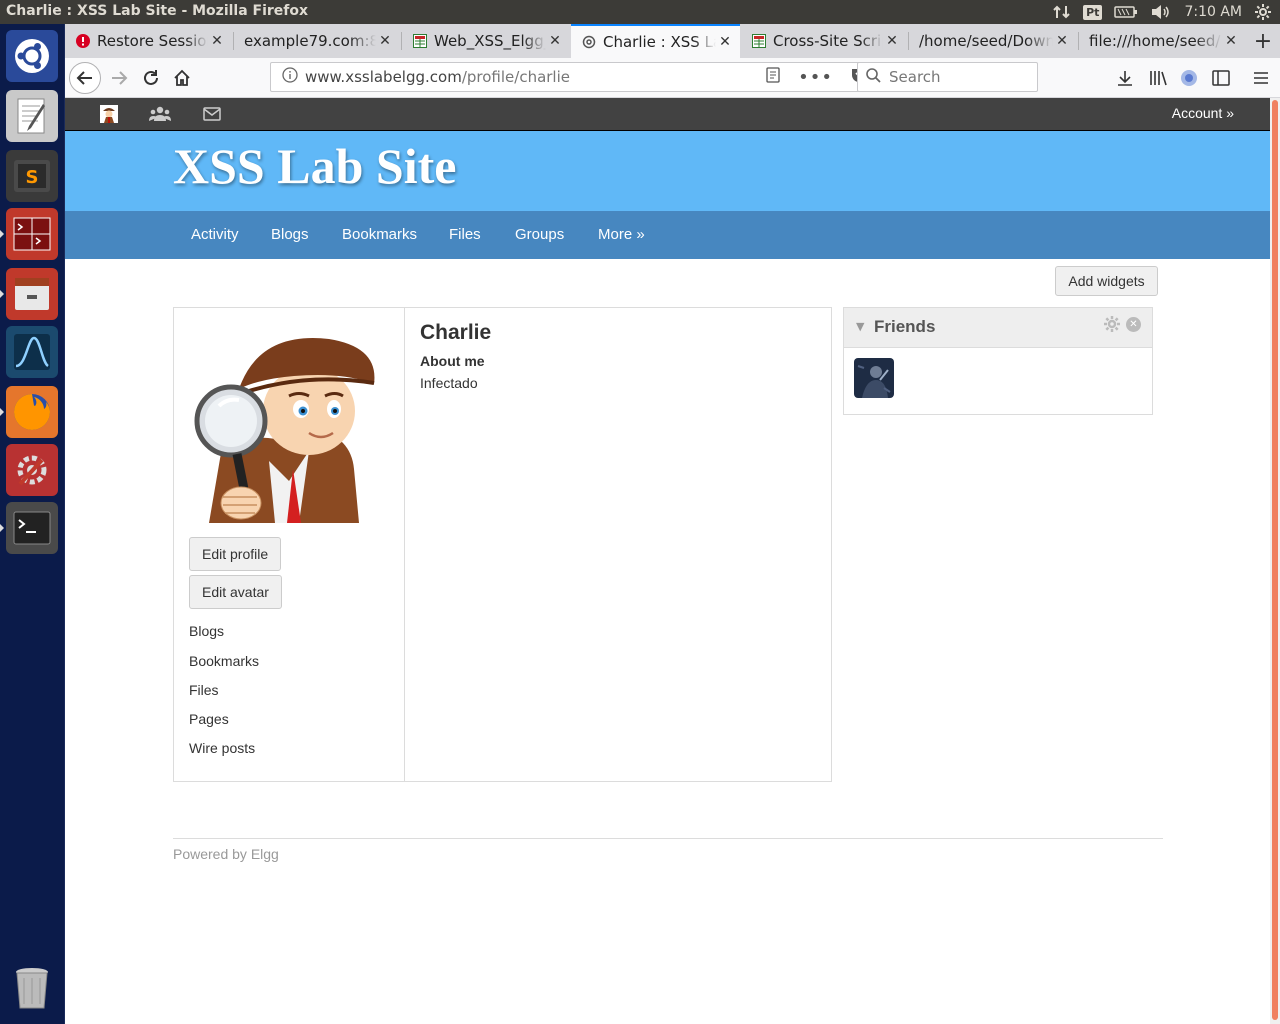 The width and height of the screenshot is (1280, 1024). I want to click on scrollbar-thumb, so click(1275, 560).